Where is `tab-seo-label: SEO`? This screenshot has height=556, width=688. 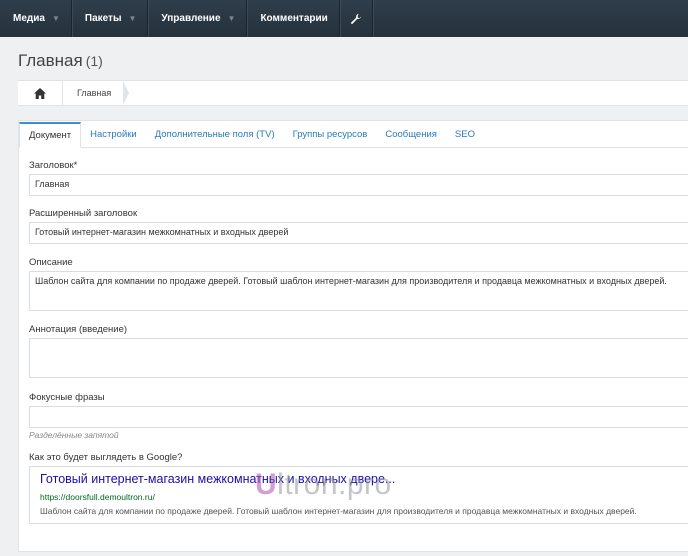 tab-seo-label: SEO is located at coordinates (464, 134).